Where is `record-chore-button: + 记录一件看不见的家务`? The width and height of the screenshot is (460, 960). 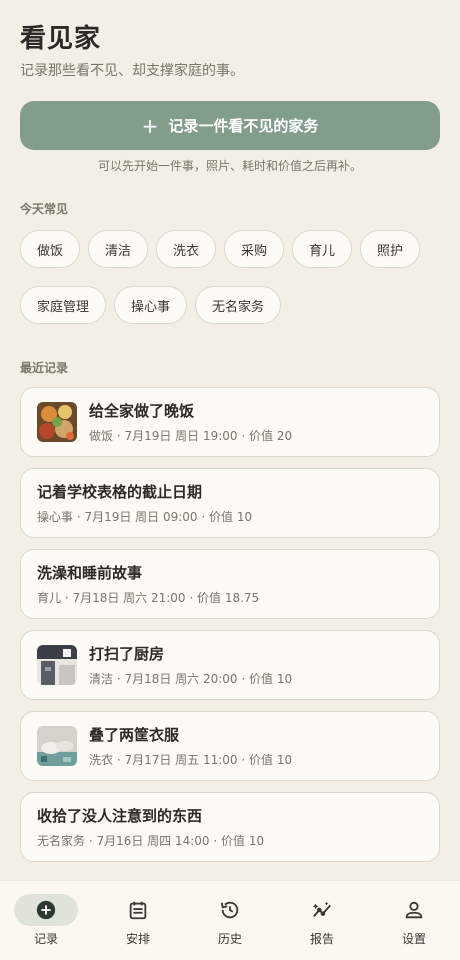 record-chore-button: + 记录一件看不见的家务 is located at coordinates (230, 125).